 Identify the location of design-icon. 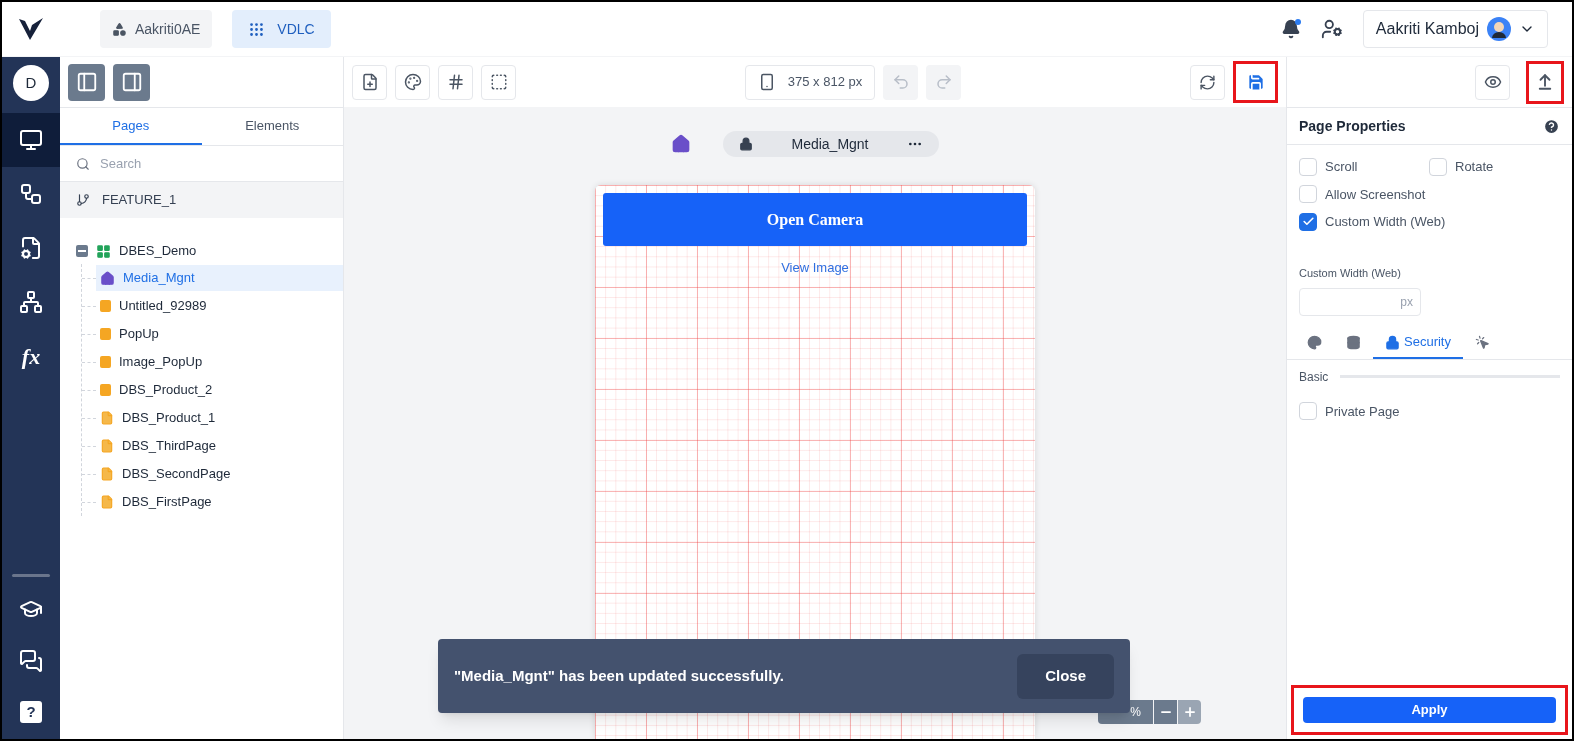
(31, 140).